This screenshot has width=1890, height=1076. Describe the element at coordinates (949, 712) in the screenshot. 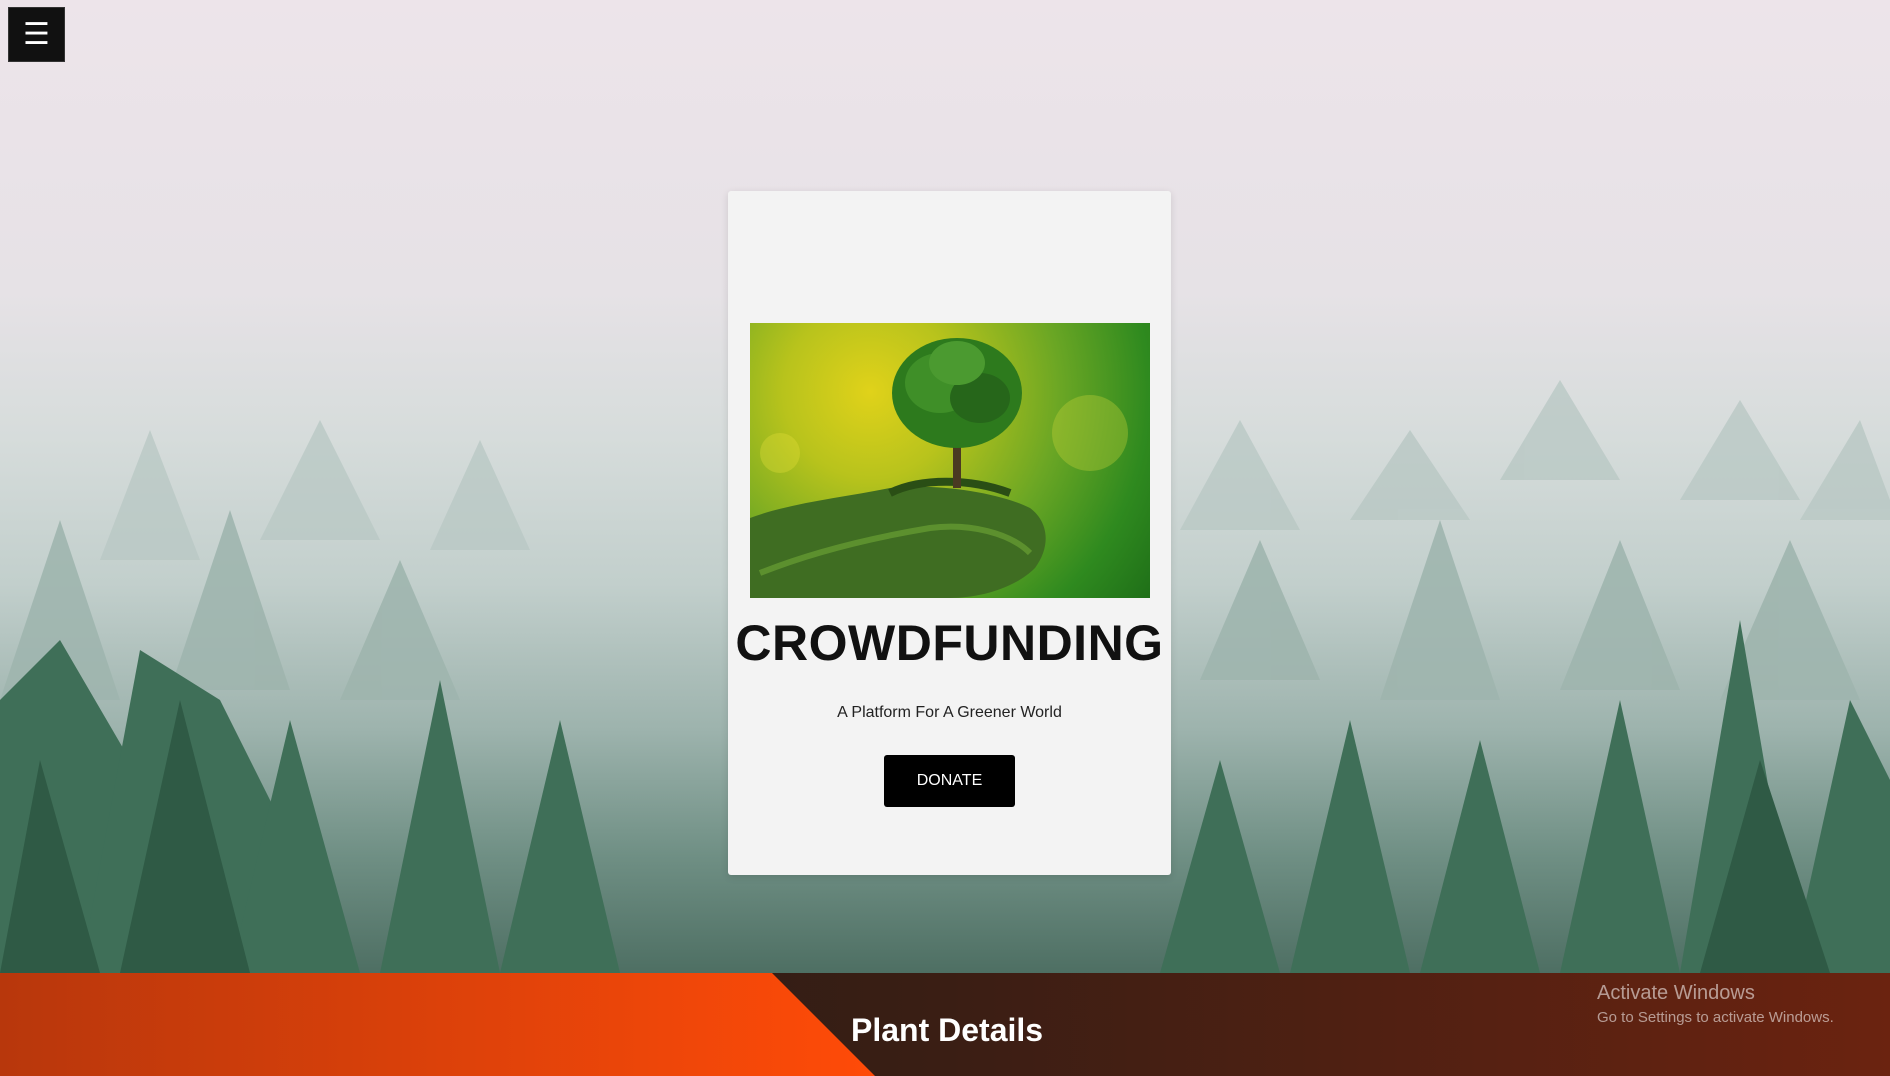

I see `tagline: A Platform For A Greener World` at that location.